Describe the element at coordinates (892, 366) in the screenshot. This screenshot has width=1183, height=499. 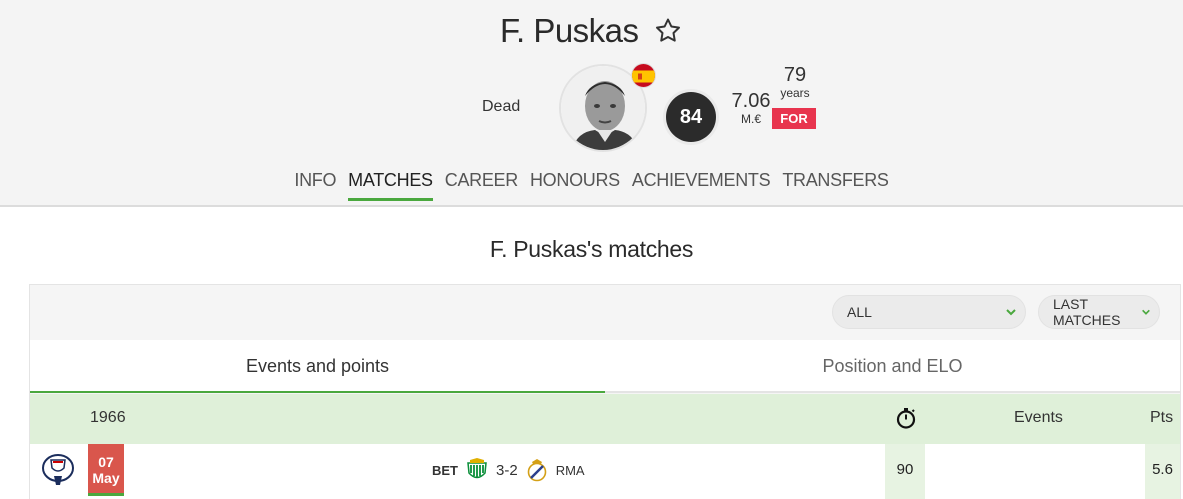
I see `subtab-position-elo: Position and ELO` at that location.